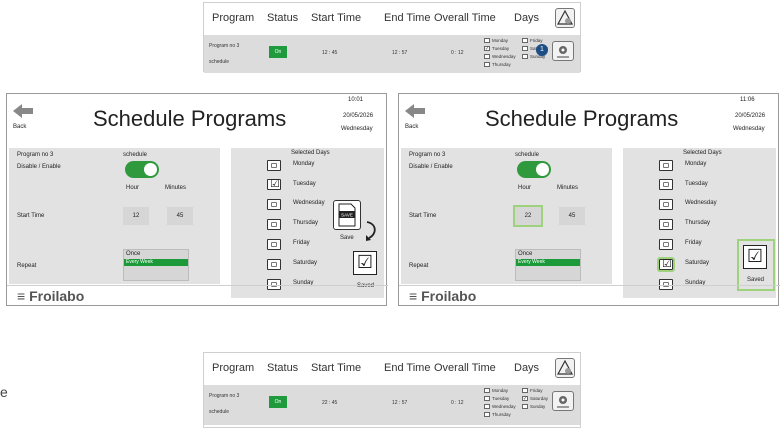 This screenshot has height=432, width=784. What do you see at coordinates (423, 216) in the screenshot?
I see `start-time-label: Start Time` at bounding box center [423, 216].